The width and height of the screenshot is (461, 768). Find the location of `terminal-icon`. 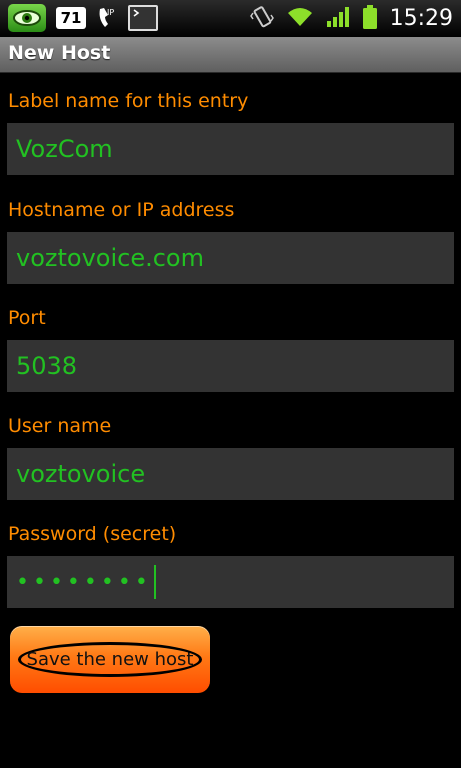

terminal-icon is located at coordinates (143, 18).